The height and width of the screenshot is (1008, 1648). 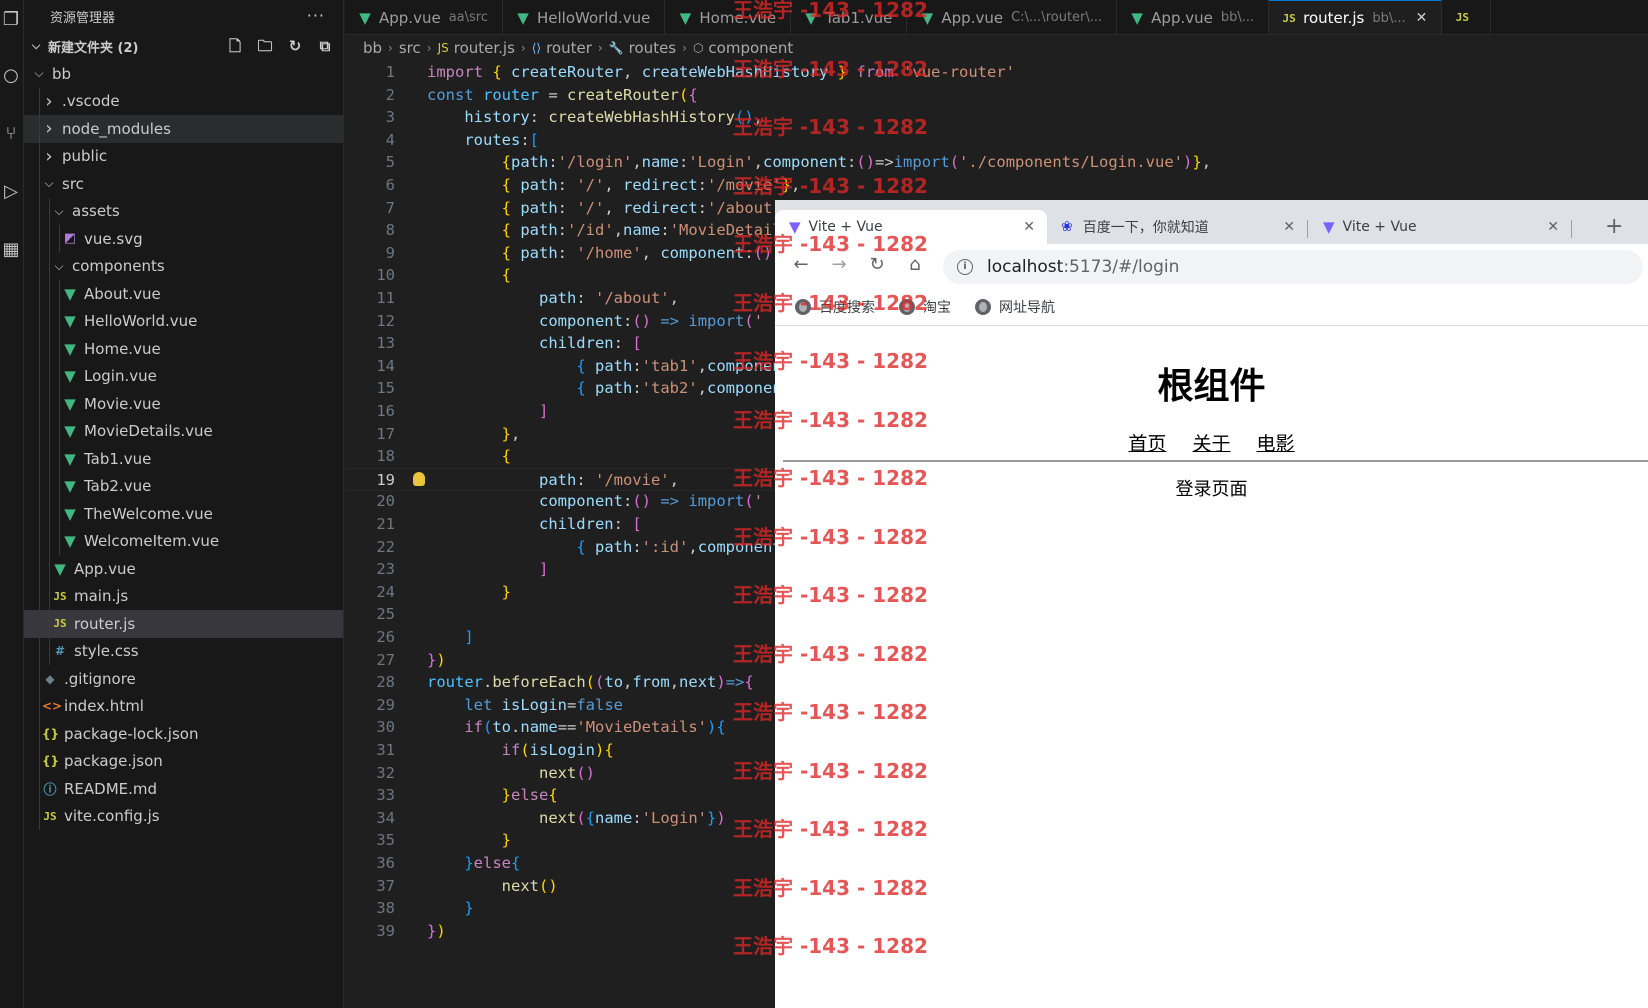 I want to click on code-line: 30 if(to.name=='MovieDetails'){, so click(x=560, y=727).